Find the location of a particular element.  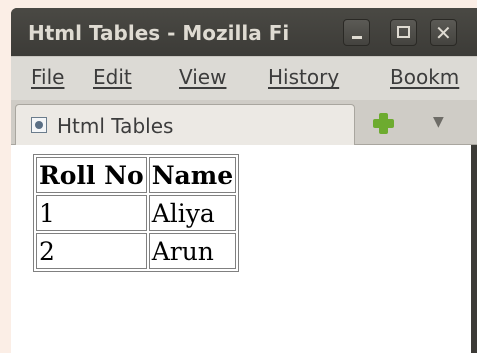

tab-label: Html Tables is located at coordinates (115, 126).